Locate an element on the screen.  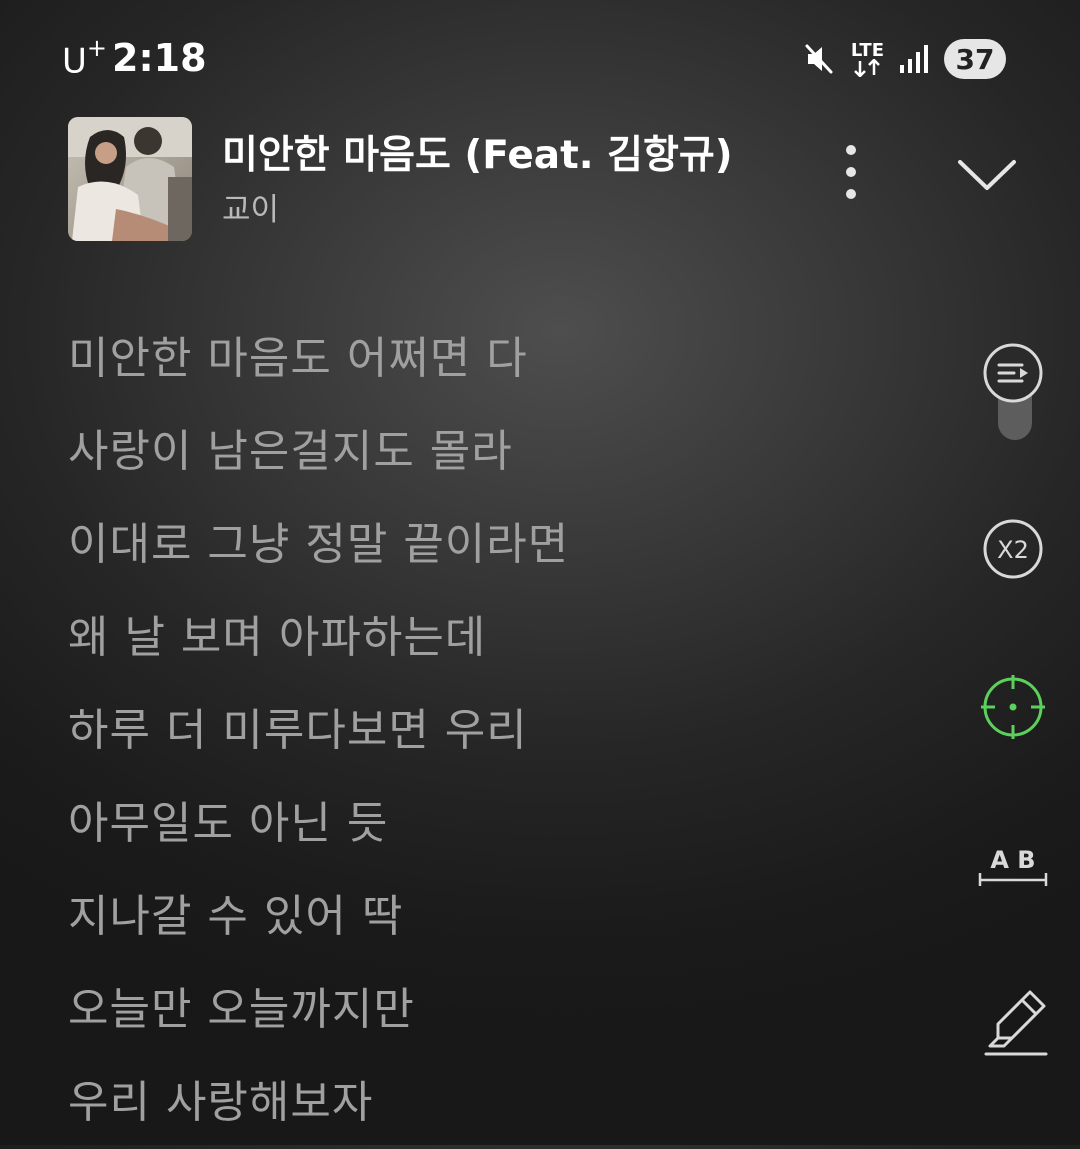
crosshair-icon is located at coordinates (1013, 707).